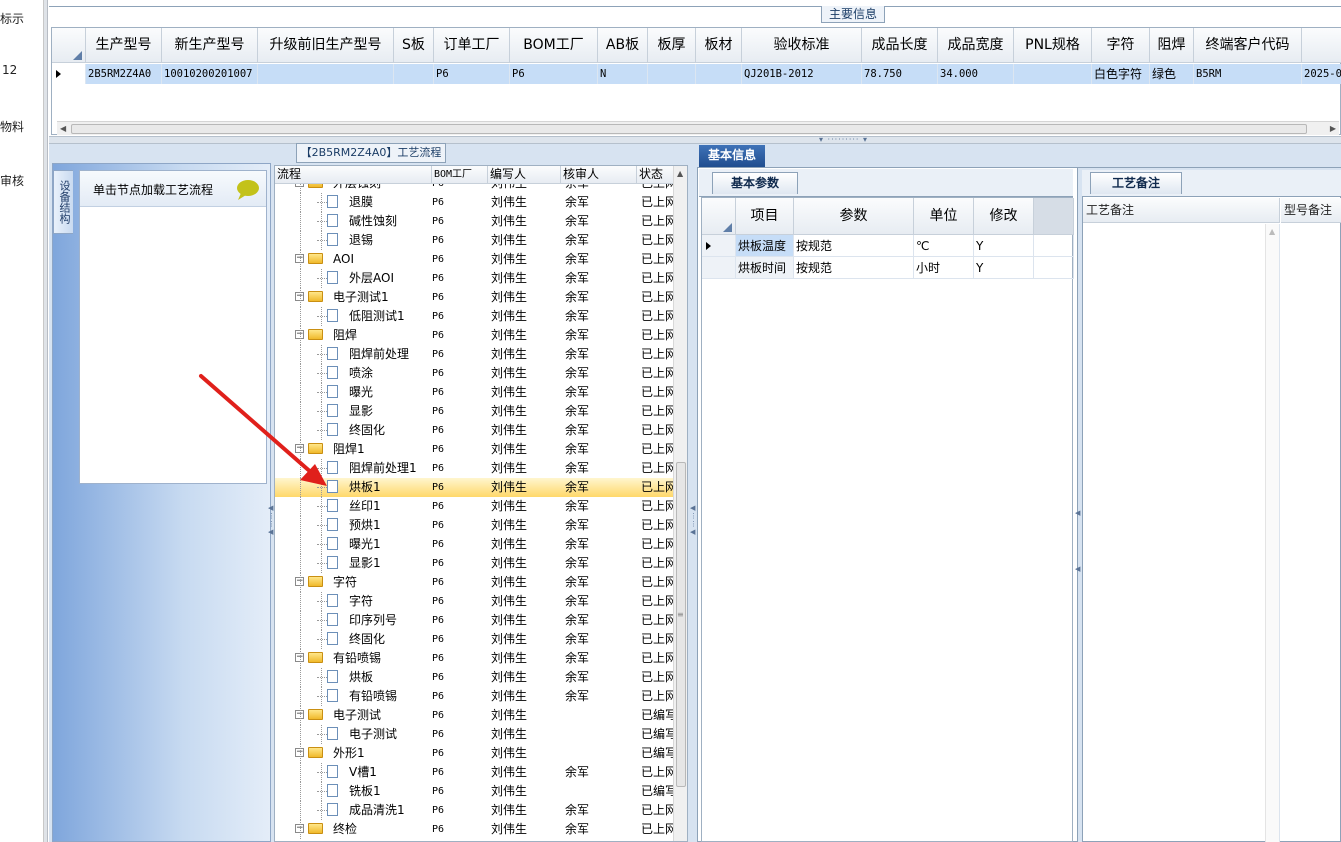 The image size is (1341, 842). What do you see at coordinates (1121, 45) in the screenshot?
I see `column-header: 字符` at bounding box center [1121, 45].